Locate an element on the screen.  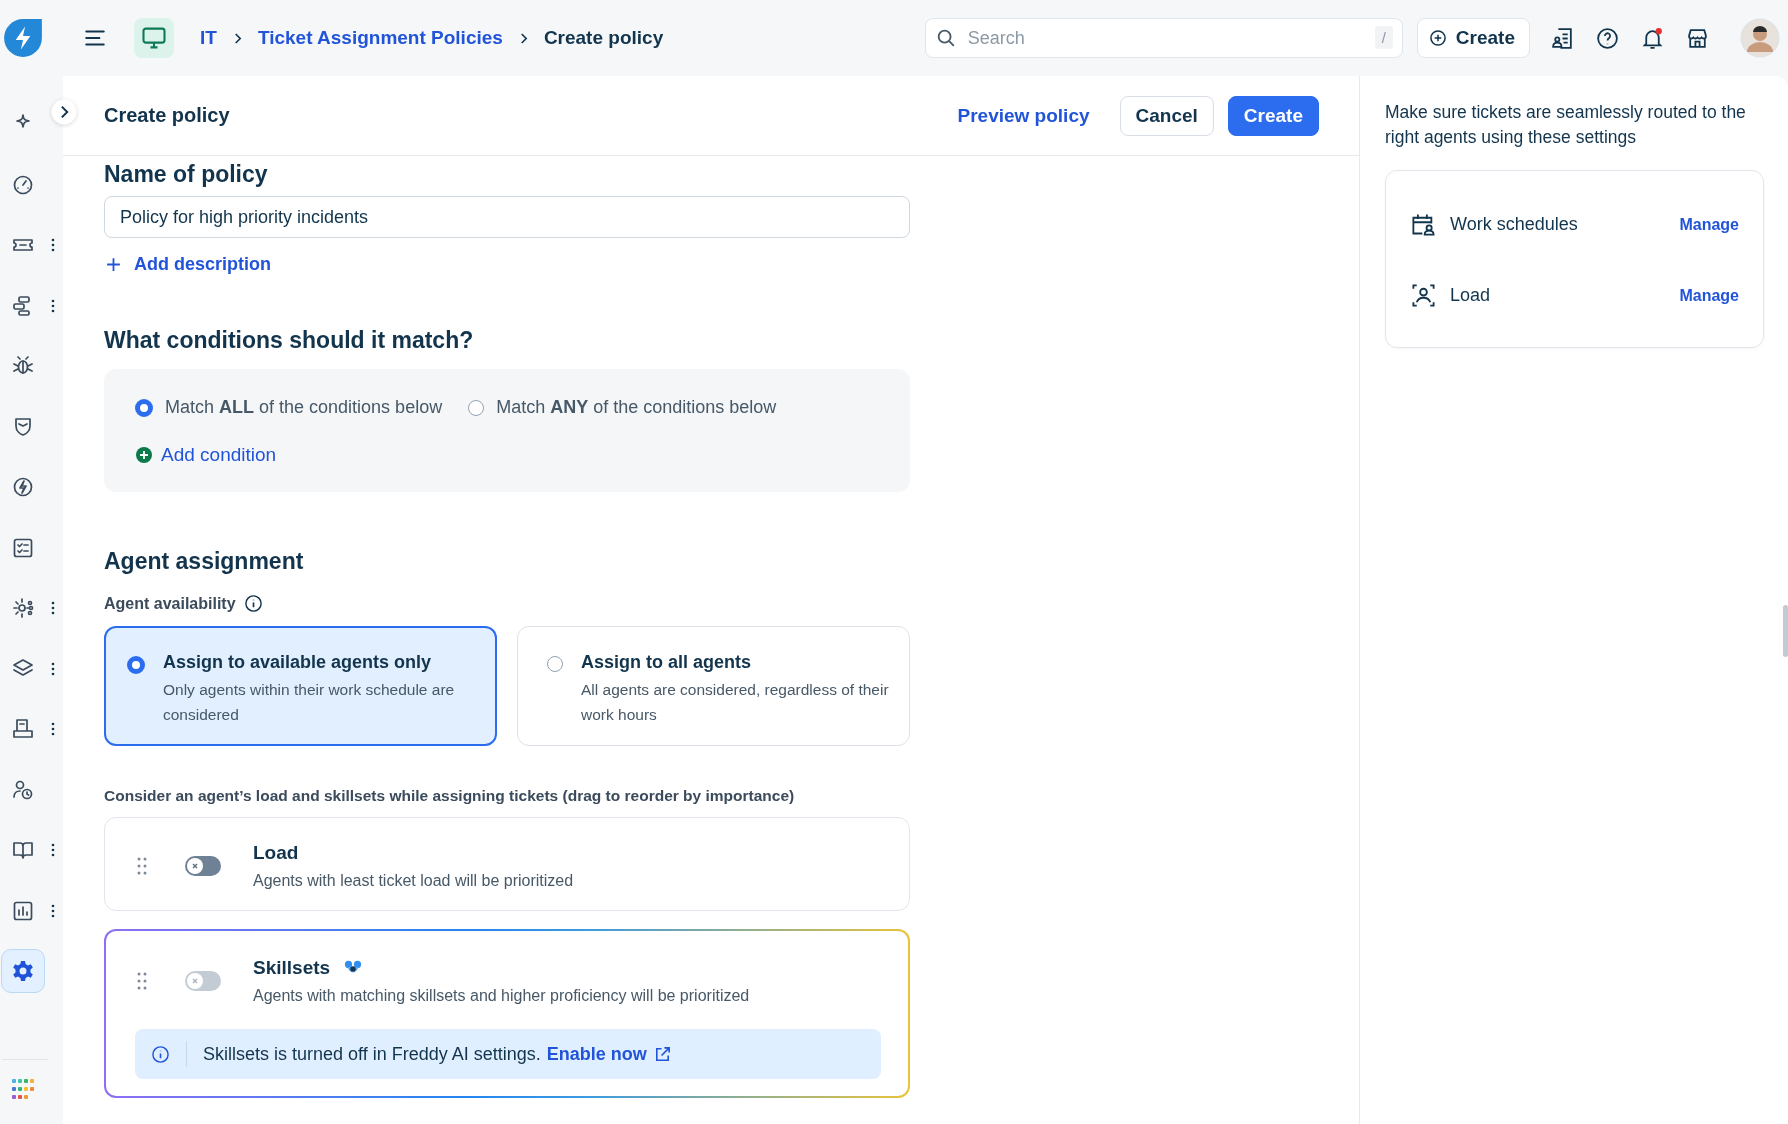
workspace-button is located at coordinates (154, 38).